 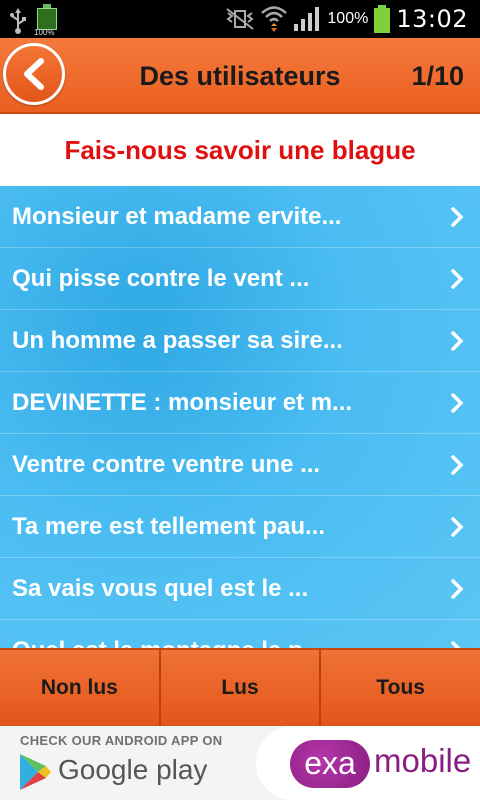 I want to click on brand-suffix: mobile, so click(x=423, y=760).